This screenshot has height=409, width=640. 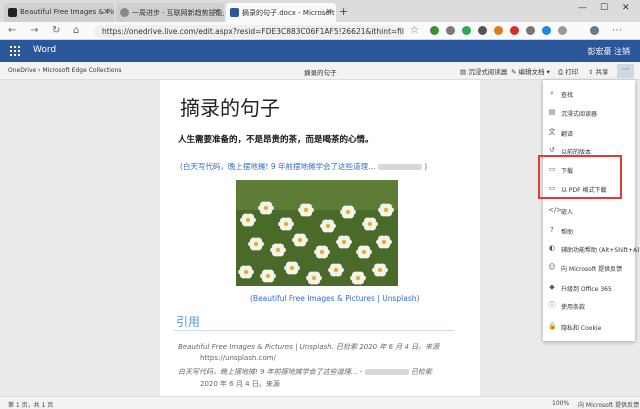 I want to click on unsplash-favicon-icon, so click(x=12, y=12).